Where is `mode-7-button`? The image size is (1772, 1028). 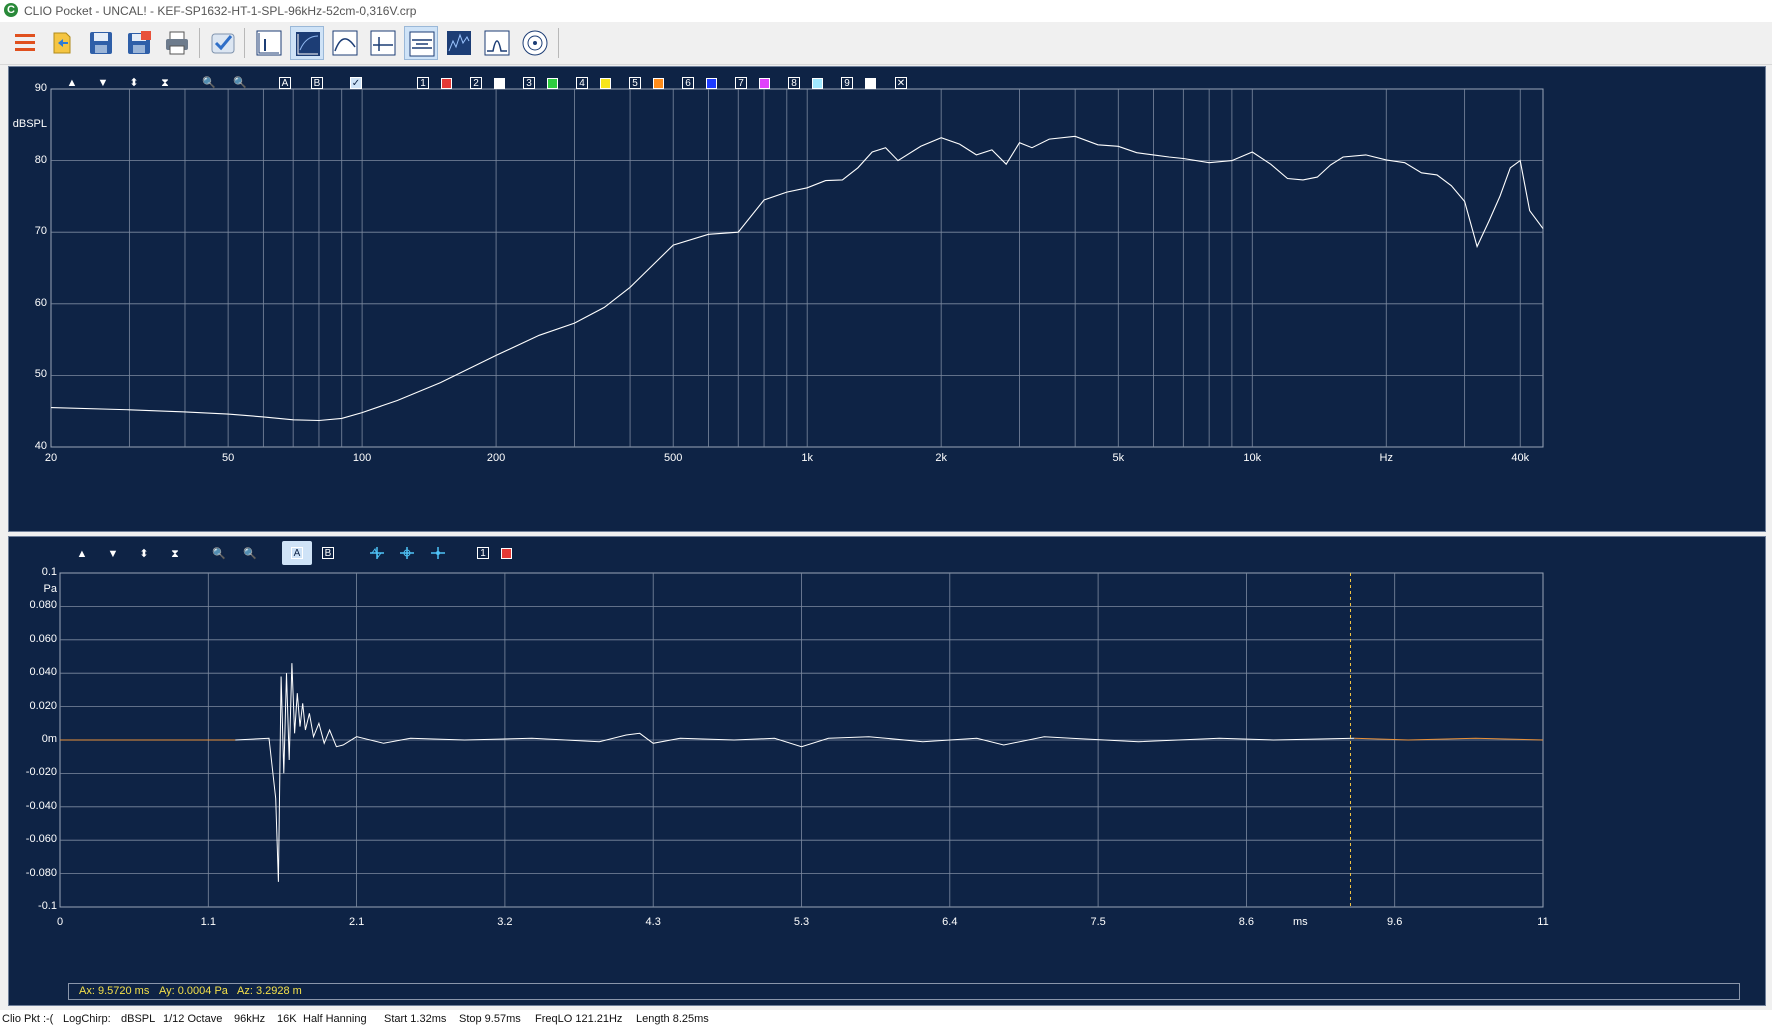 mode-7-button is located at coordinates (497, 43).